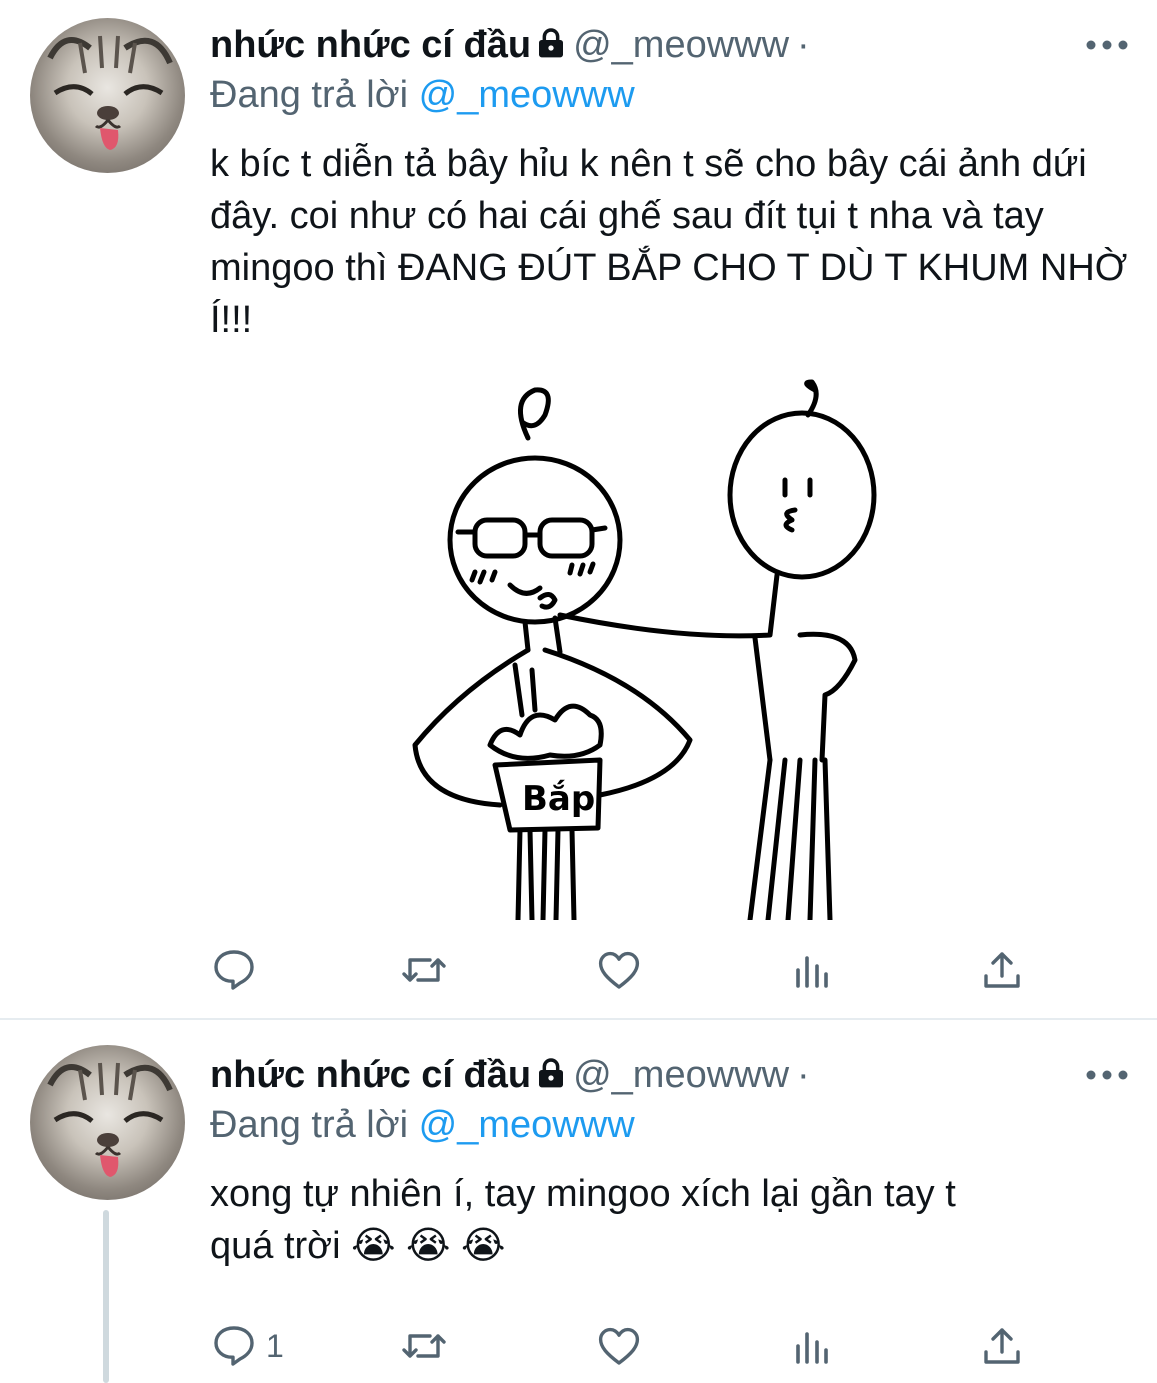 The height and width of the screenshot is (1383, 1157). I want to click on reply-button, so click(238, 970).